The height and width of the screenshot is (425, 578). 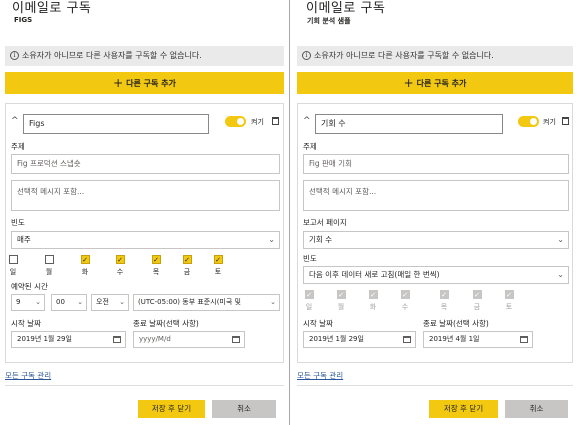 What do you see at coordinates (309, 301) in the screenshot?
I see `day-checkbox-sun: ✓ 일` at bounding box center [309, 301].